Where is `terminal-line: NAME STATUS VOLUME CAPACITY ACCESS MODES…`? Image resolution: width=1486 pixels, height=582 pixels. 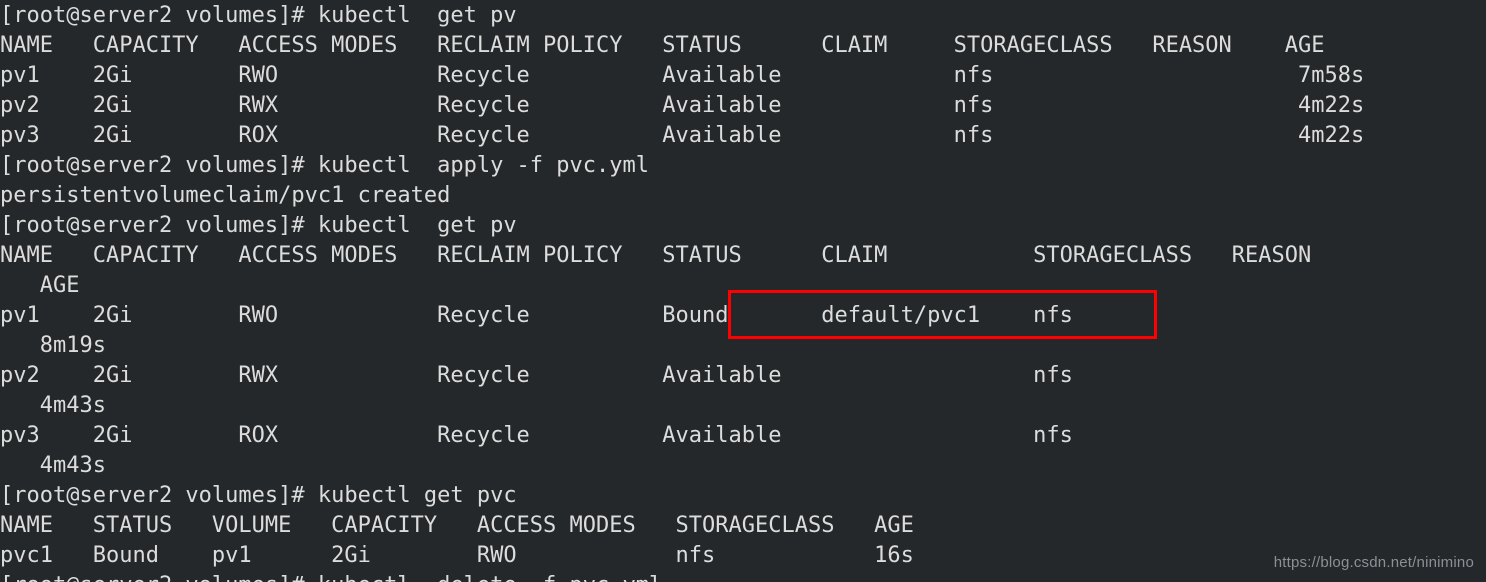 terminal-line: NAME STATUS VOLUME CAPACITY ACCESS MODES… is located at coordinates (457, 525).